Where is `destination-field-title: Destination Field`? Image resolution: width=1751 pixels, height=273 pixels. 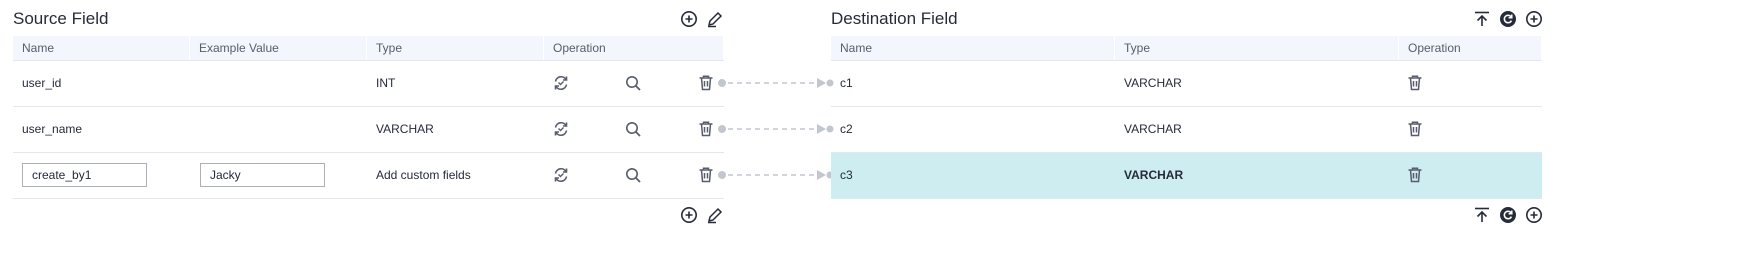
destination-field-title: Destination Field is located at coordinates (894, 18).